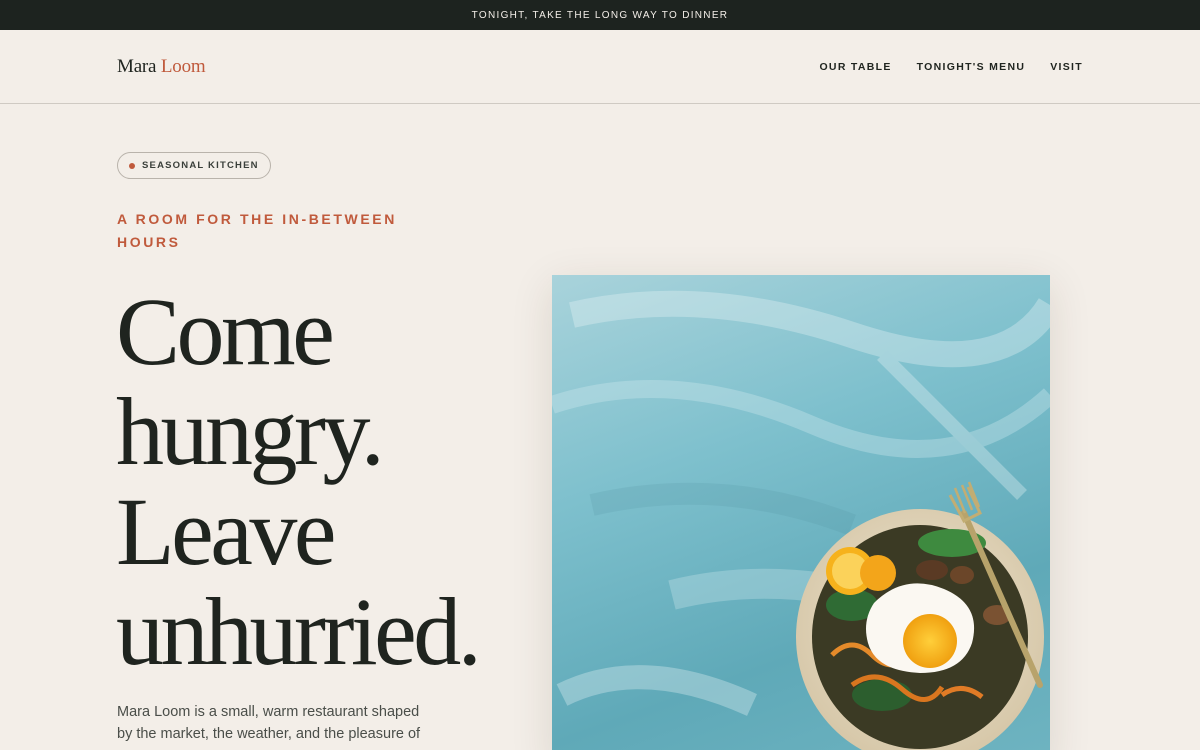  Describe the element at coordinates (225, 331) in the screenshot. I see `headline-line-1: Come` at that location.